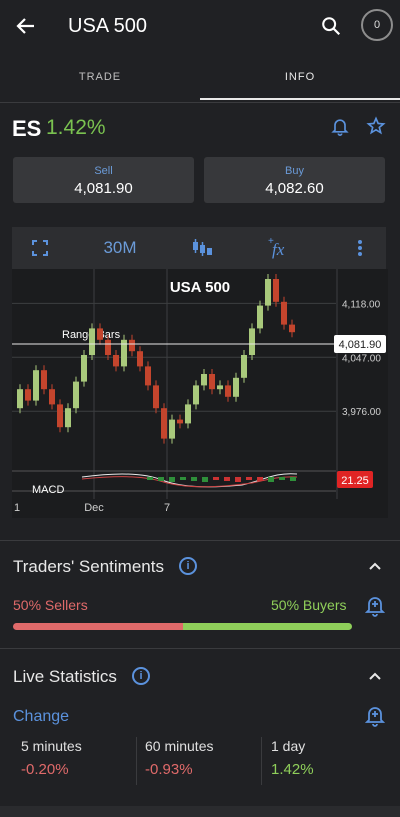  What do you see at coordinates (41, 716) in the screenshot?
I see `change-label: Change` at bounding box center [41, 716].